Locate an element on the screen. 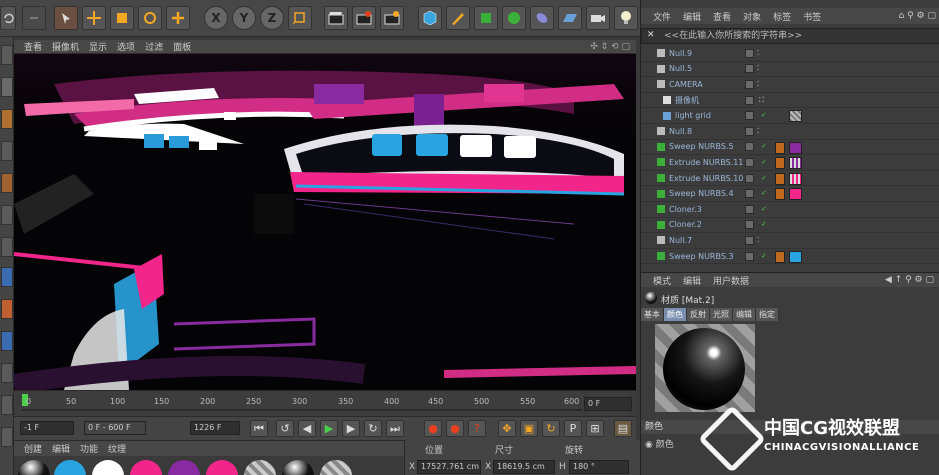 This screenshot has width=939, height=475. home-icon: ⌂ ⚲ ⚙ ▢ is located at coordinates (917, 16).